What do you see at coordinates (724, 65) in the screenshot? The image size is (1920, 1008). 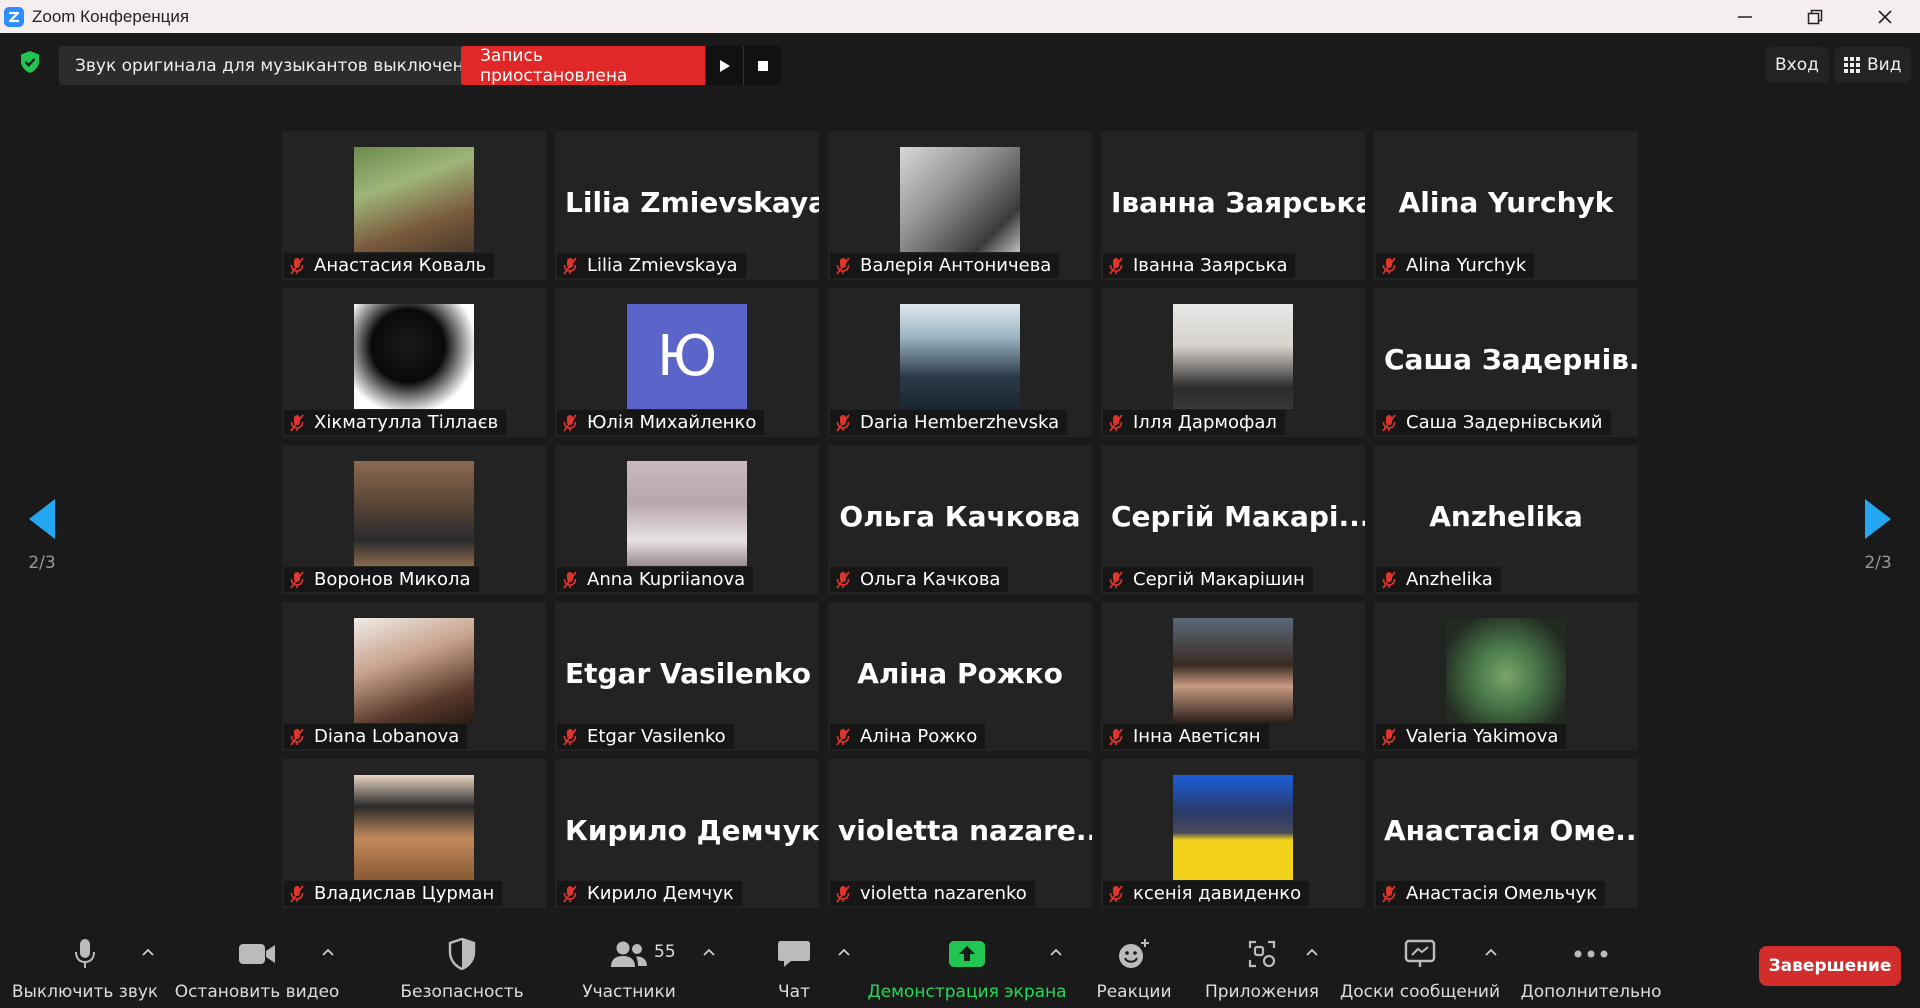 I see `resume-recording-button` at bounding box center [724, 65].